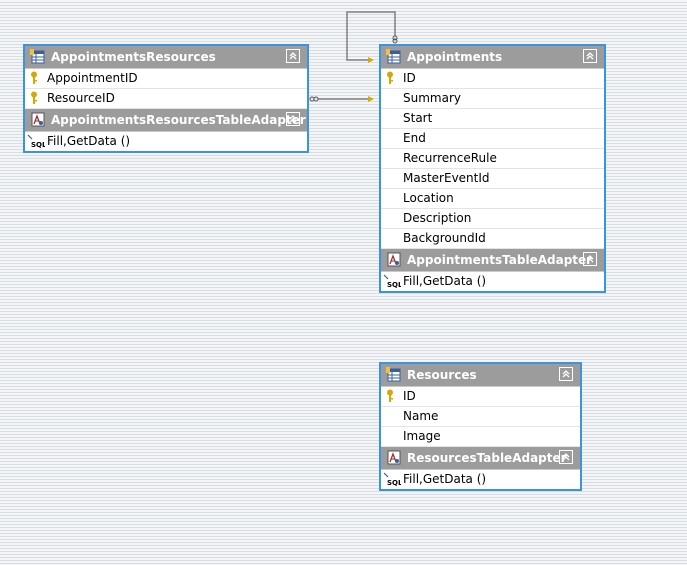 The height and width of the screenshot is (565, 687). Describe the element at coordinates (81, 98) in the screenshot. I see `column-name: ResourceID` at that location.